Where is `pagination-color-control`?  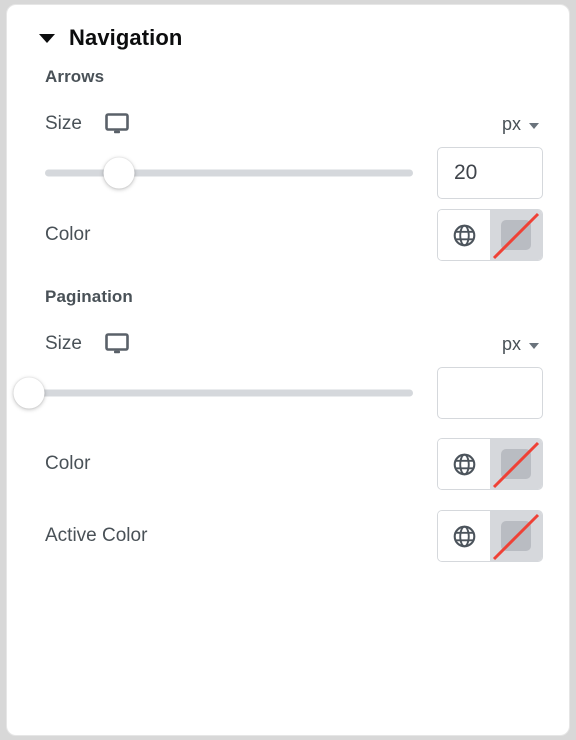
pagination-color-control is located at coordinates (490, 464).